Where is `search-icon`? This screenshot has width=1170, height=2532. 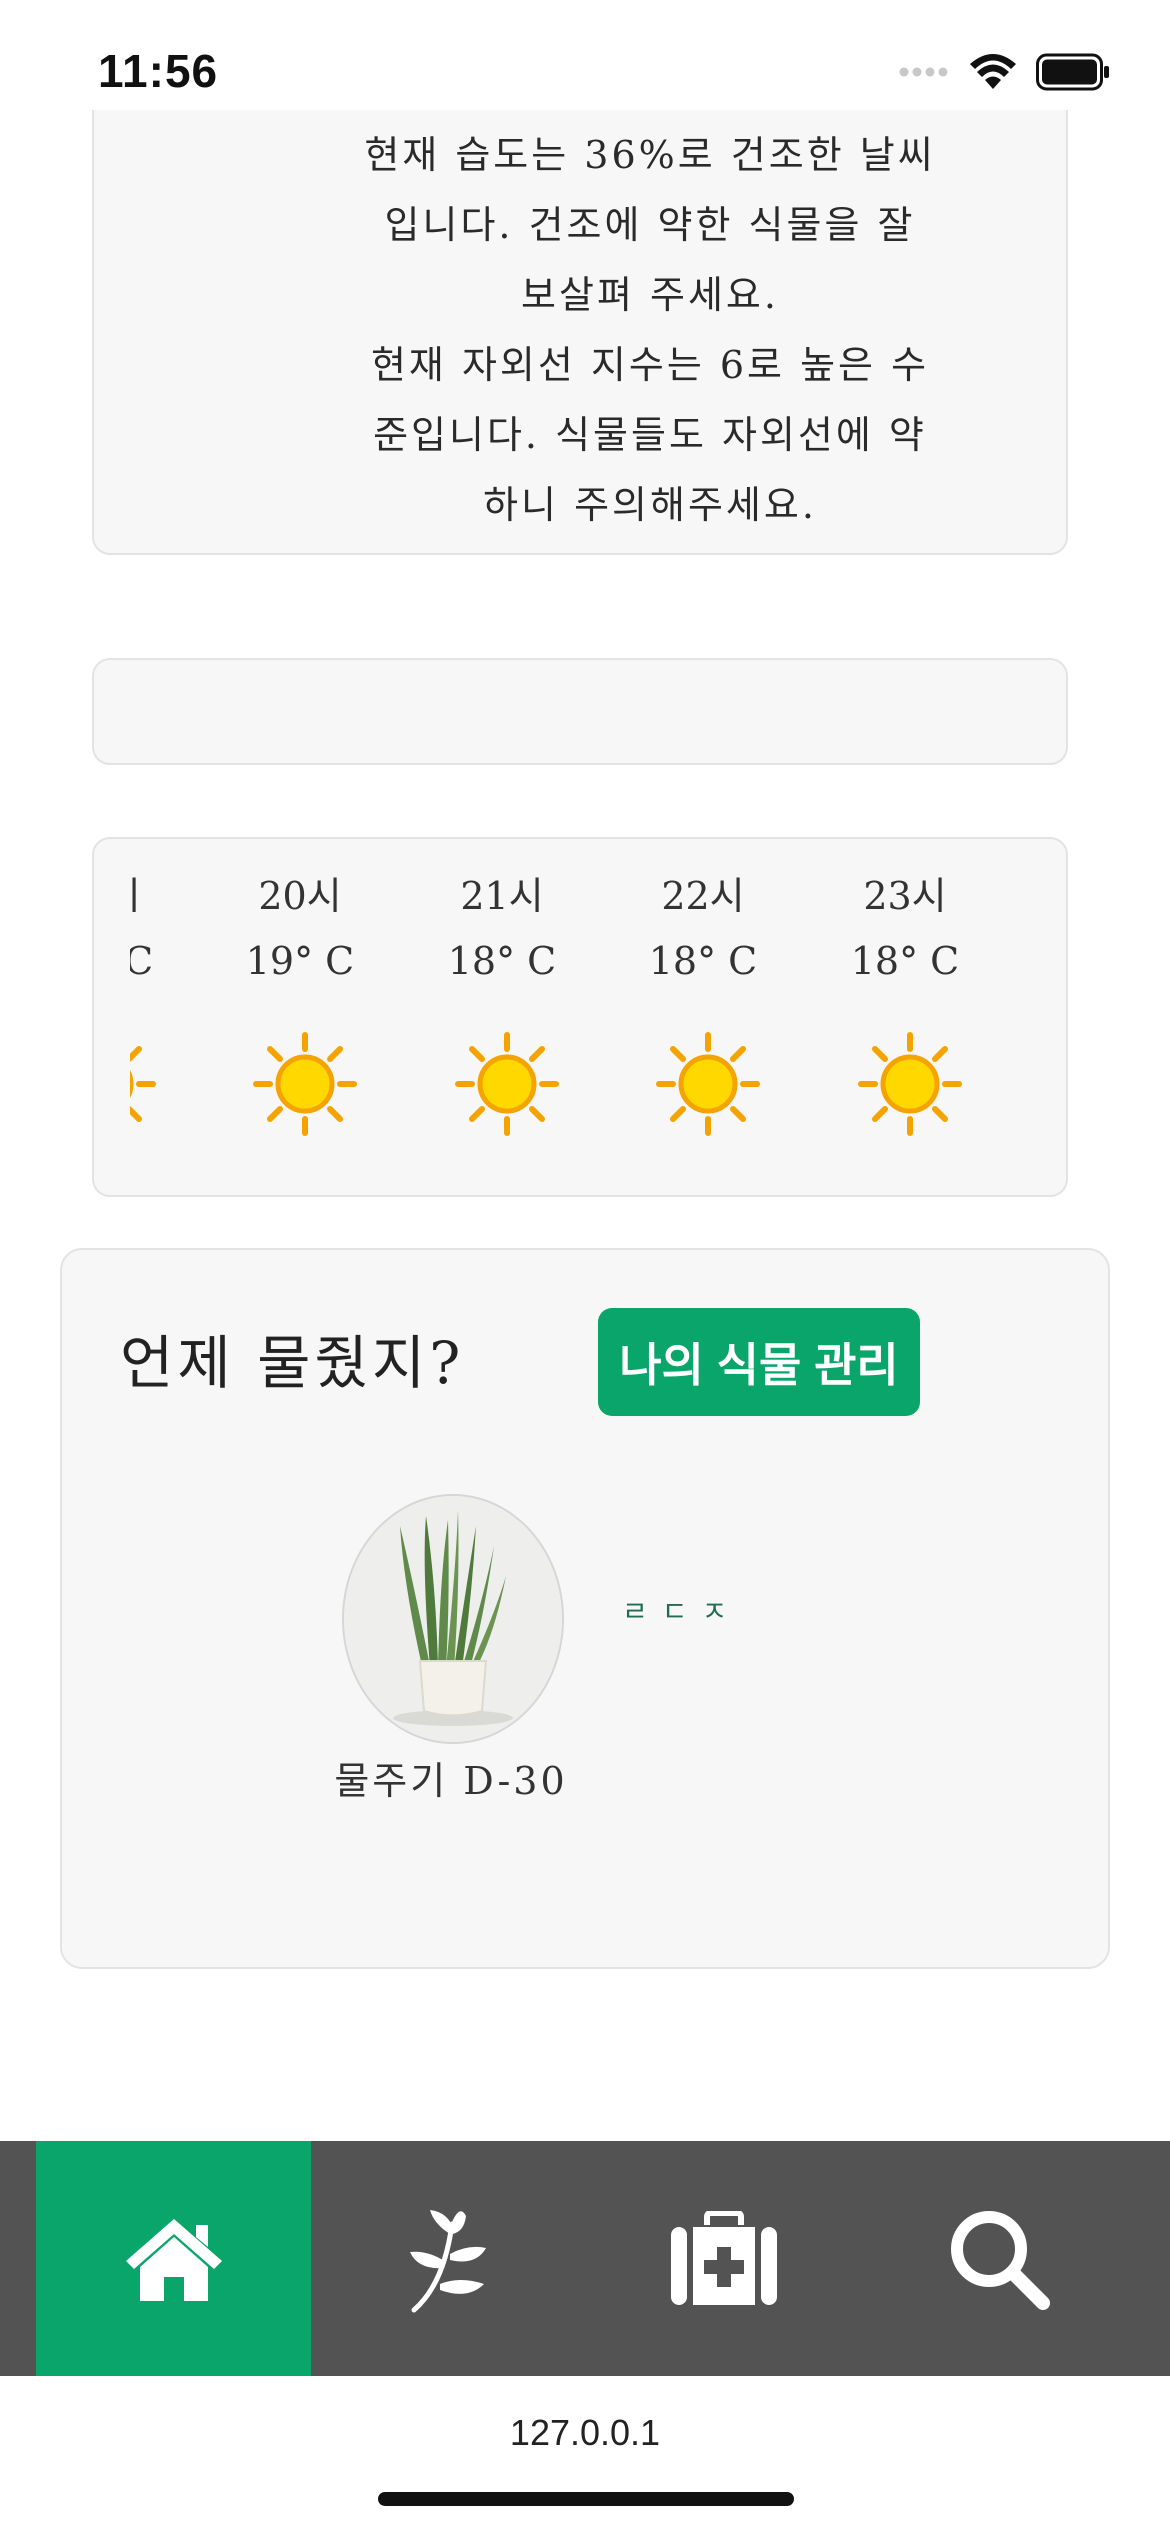
search-icon is located at coordinates (1000, 2260).